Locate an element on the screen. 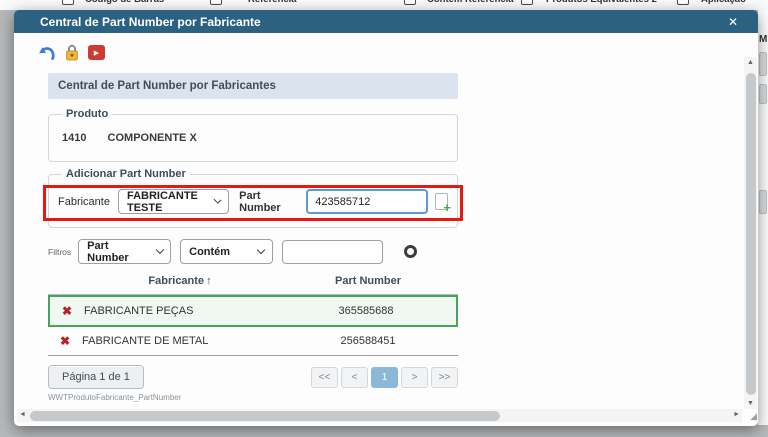 The image size is (768, 437). vertical-scrollbar-thumb is located at coordinates (750, 234).